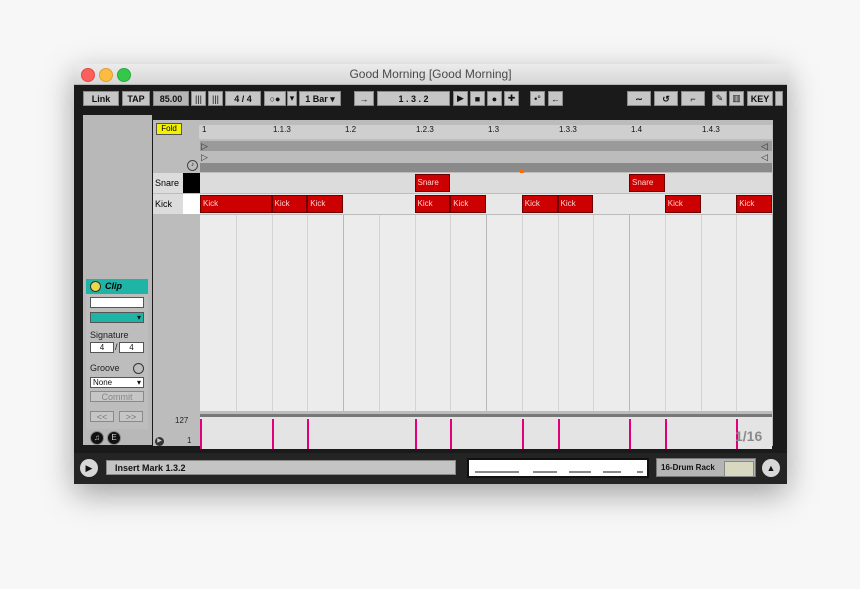  I want to click on fold-button: Fold, so click(169, 129).